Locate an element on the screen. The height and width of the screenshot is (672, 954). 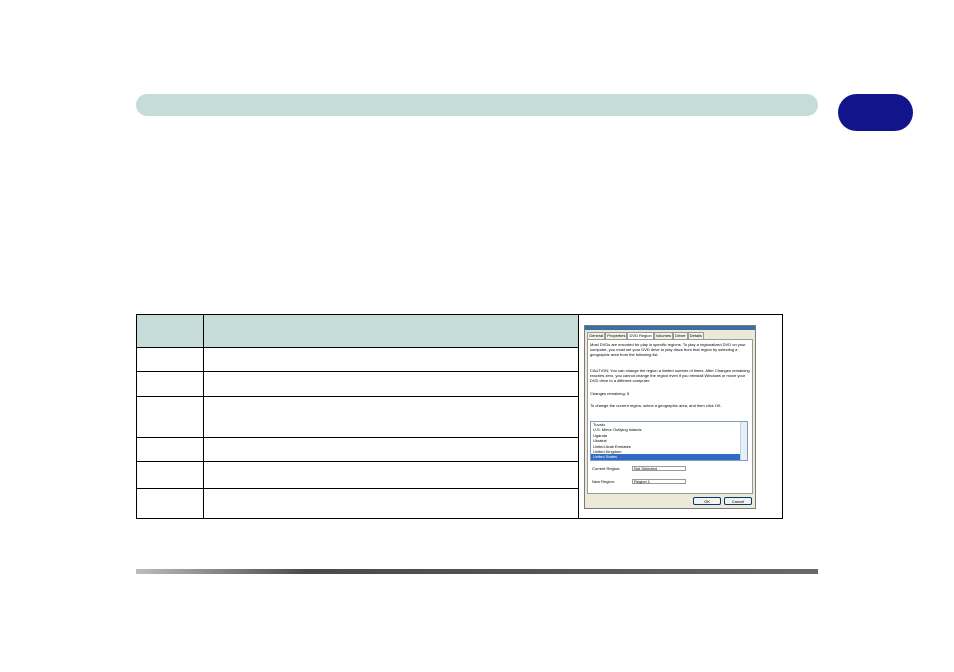
list-scrollbar is located at coordinates (743, 441).